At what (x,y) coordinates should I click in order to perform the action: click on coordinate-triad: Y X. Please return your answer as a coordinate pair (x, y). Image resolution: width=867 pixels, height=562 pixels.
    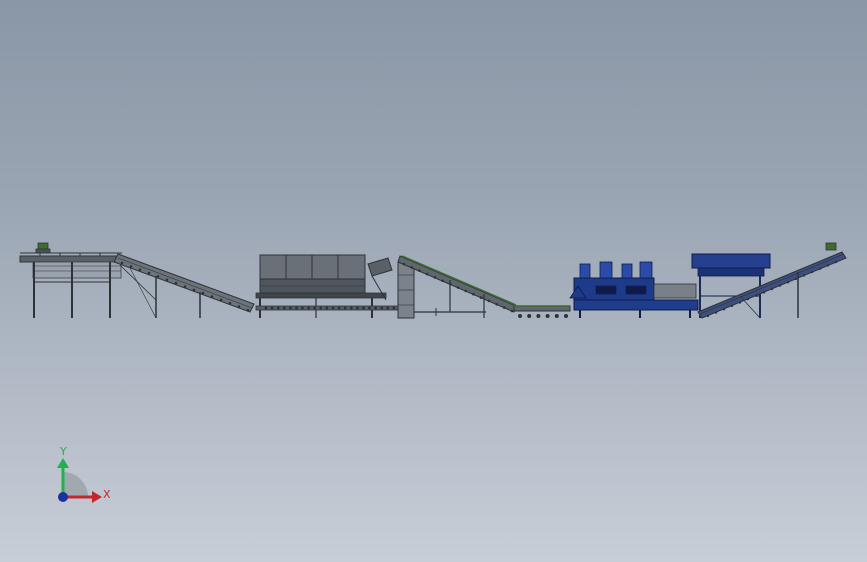
    Looking at the image, I should click on (84, 474).